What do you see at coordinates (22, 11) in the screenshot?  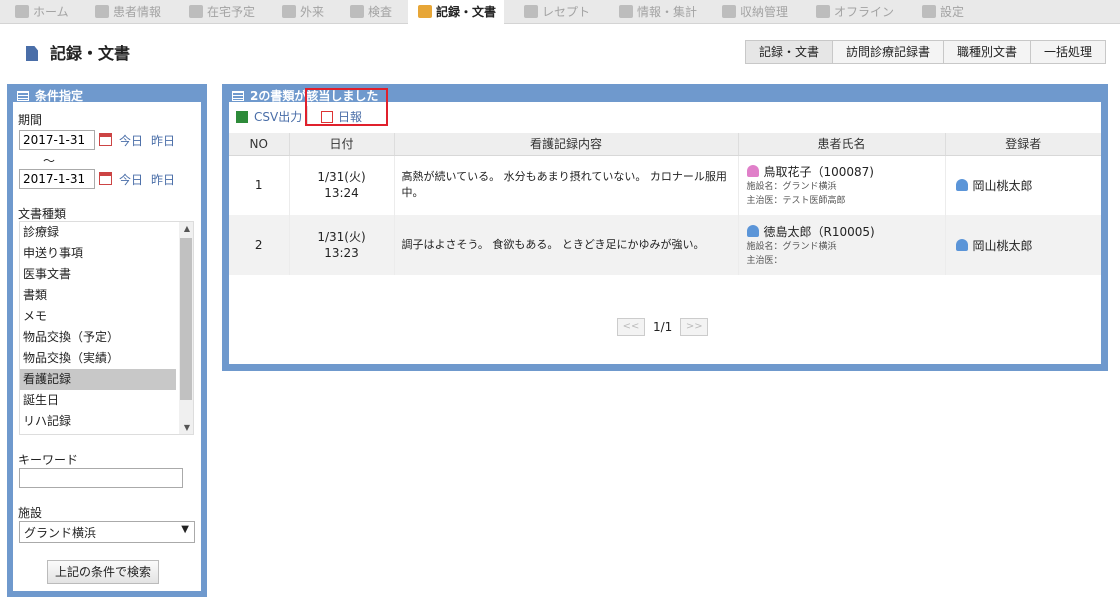 I see `home-icon` at bounding box center [22, 11].